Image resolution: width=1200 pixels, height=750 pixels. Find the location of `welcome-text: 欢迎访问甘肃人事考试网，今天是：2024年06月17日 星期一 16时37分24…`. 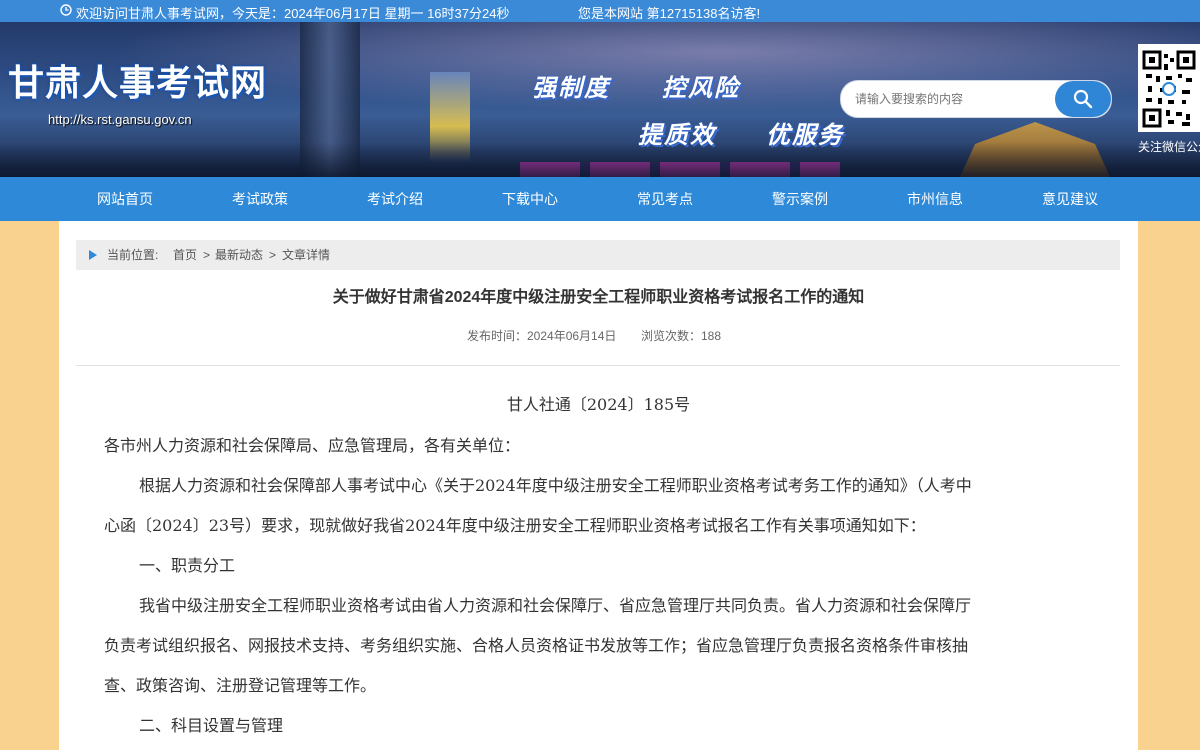

welcome-text: 欢迎访问甘肃人事考试网，今天是：2024年06月17日 星期一 16时37分24… is located at coordinates (293, 13).